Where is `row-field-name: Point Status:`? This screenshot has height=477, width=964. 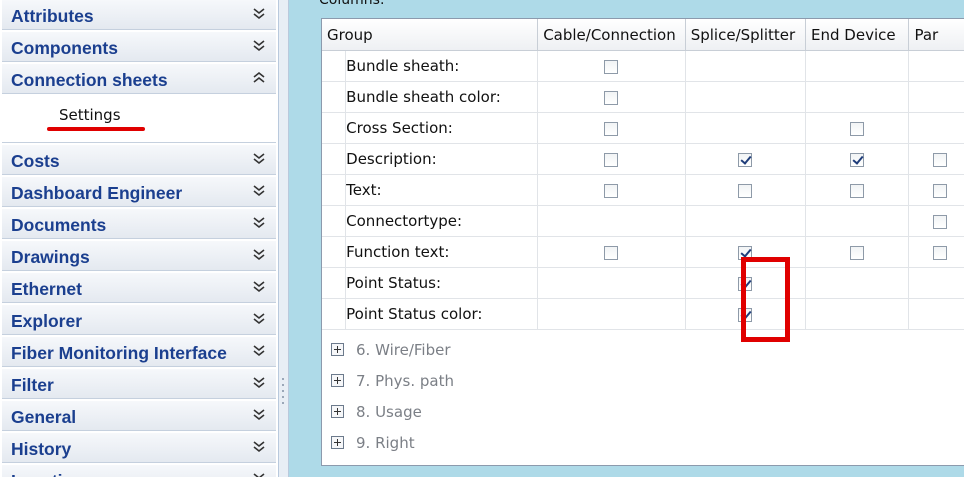
row-field-name: Point Status: is located at coordinates (442, 283).